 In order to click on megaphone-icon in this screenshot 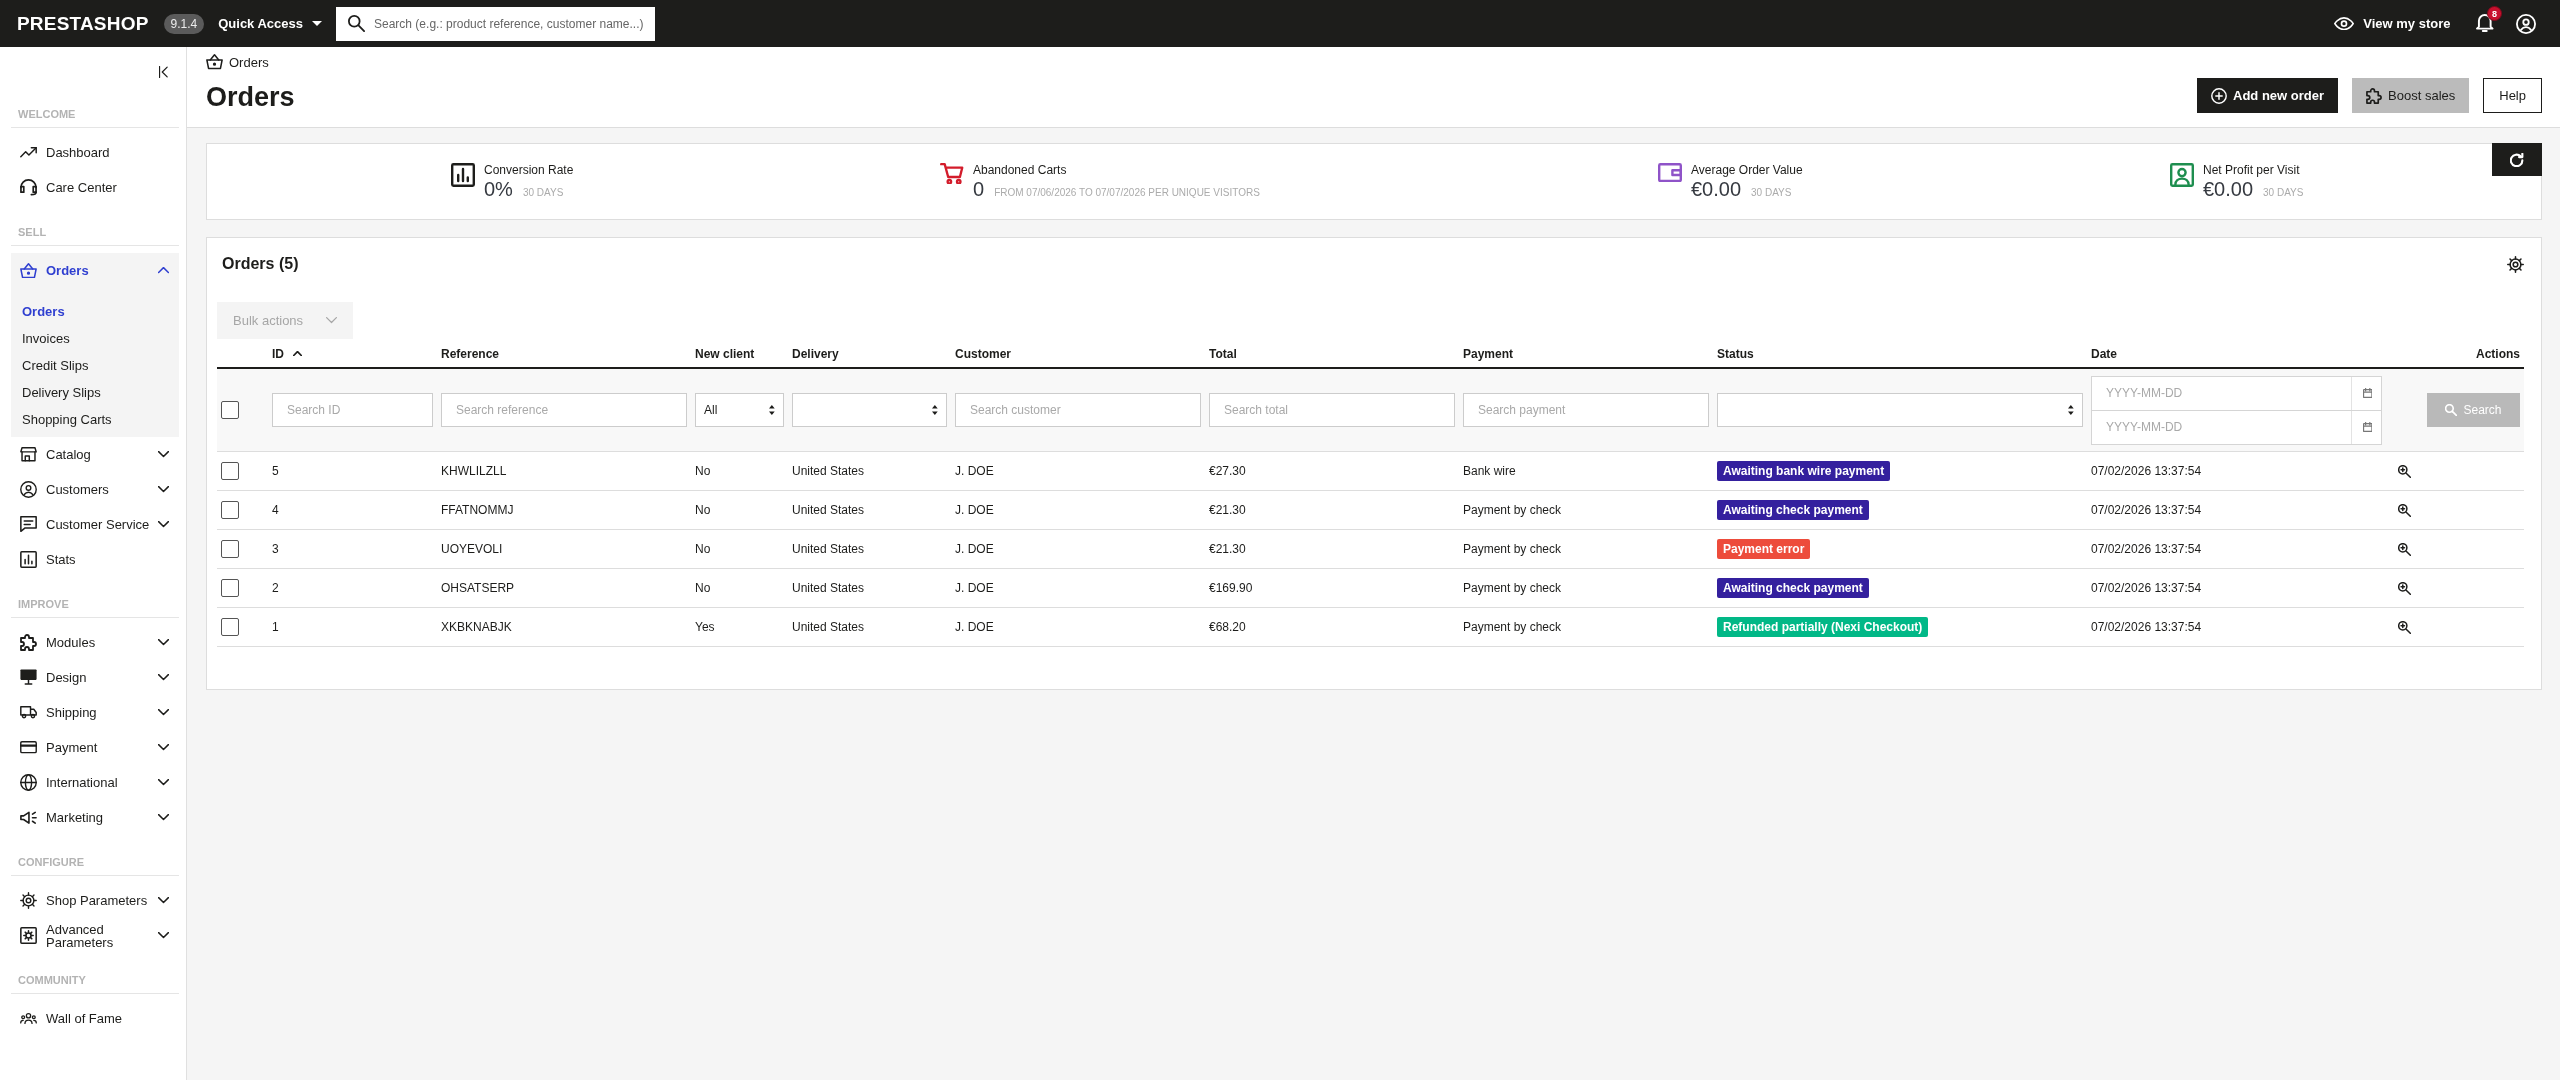, I will do `click(28, 817)`.